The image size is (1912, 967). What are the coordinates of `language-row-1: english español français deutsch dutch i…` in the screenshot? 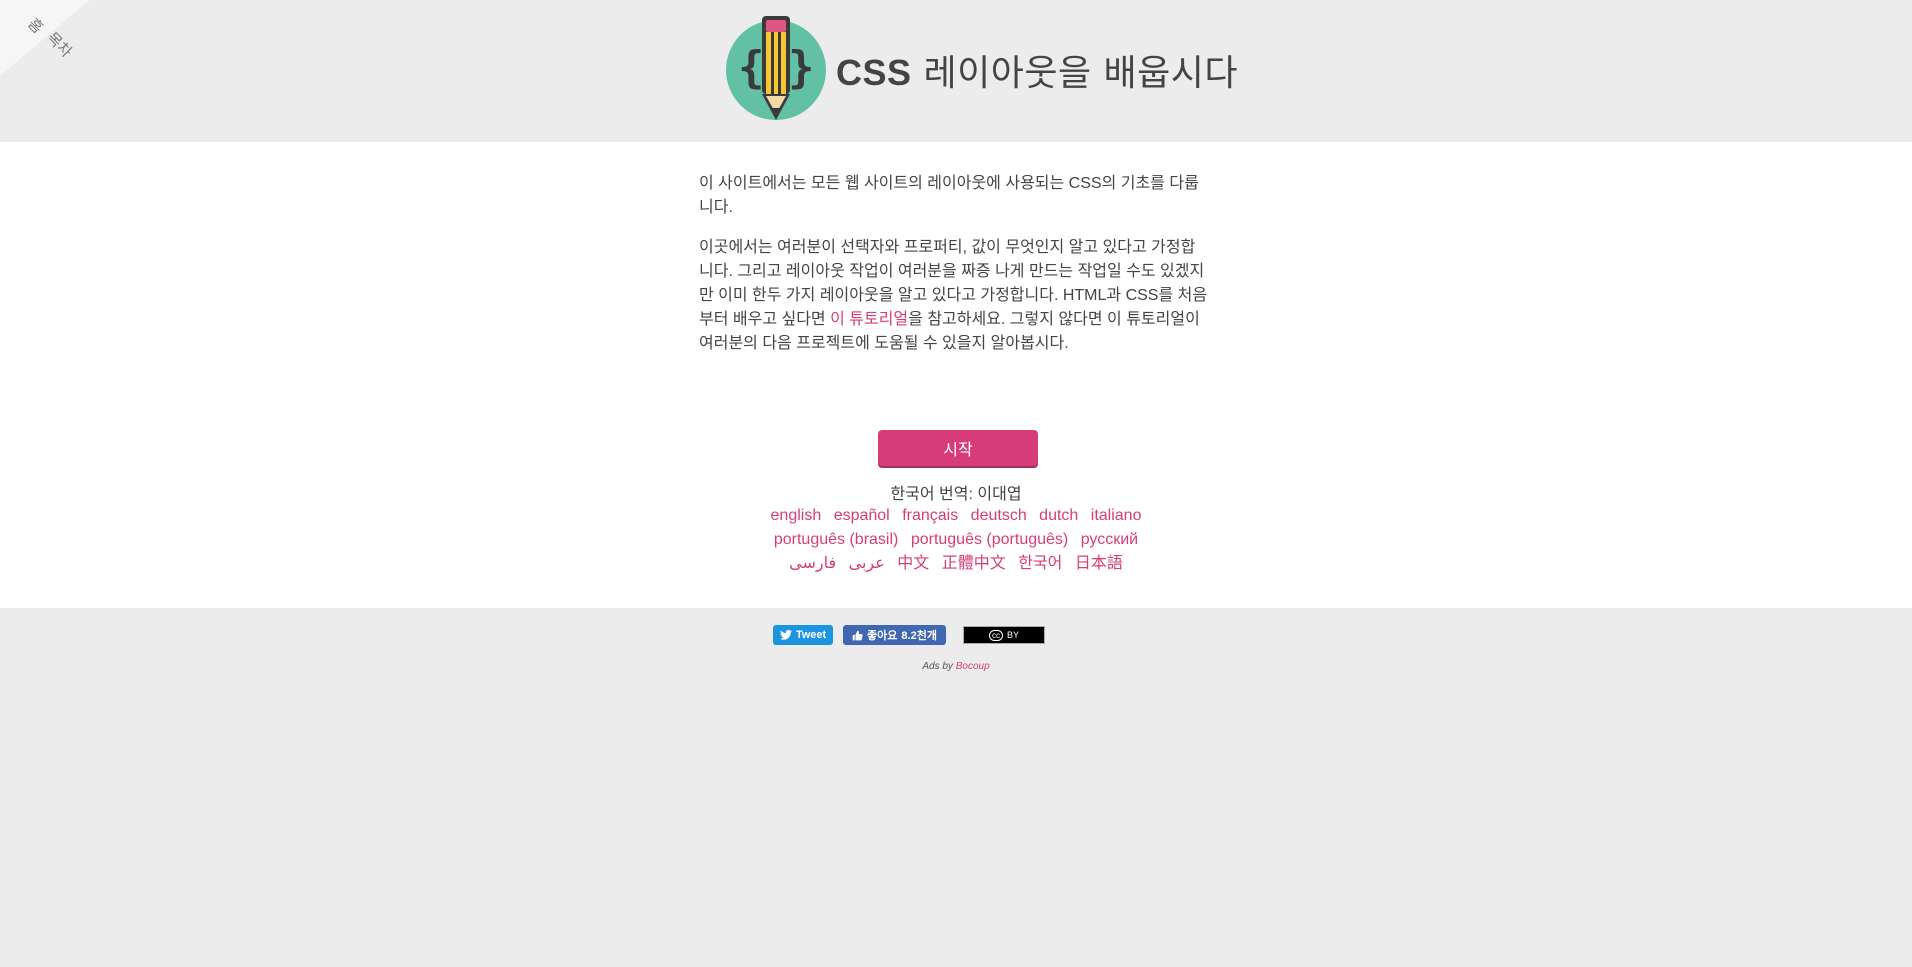 It's located at (956, 516).